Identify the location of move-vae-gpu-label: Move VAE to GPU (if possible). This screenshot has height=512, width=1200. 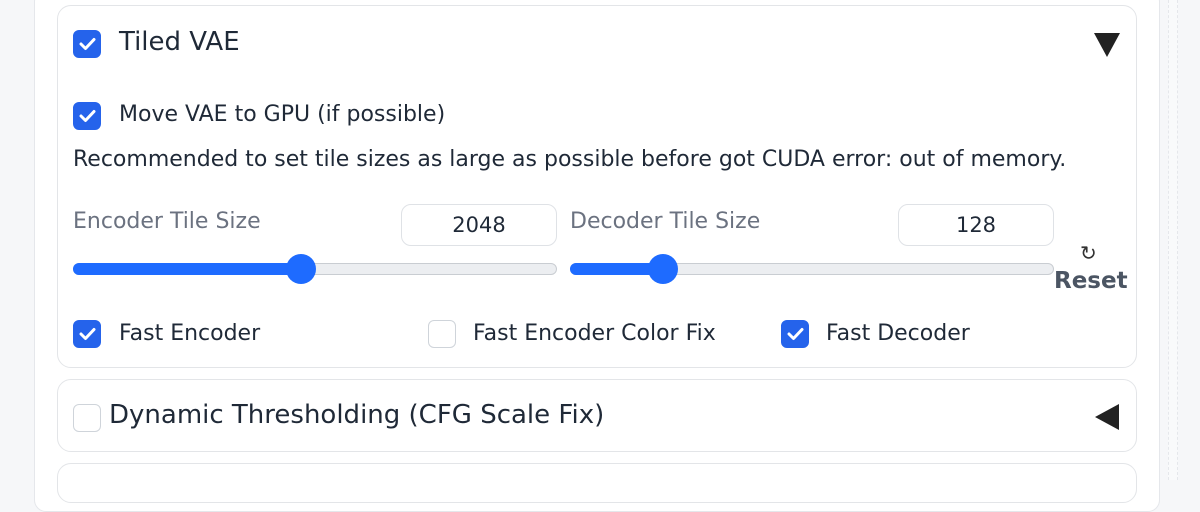
(282, 114).